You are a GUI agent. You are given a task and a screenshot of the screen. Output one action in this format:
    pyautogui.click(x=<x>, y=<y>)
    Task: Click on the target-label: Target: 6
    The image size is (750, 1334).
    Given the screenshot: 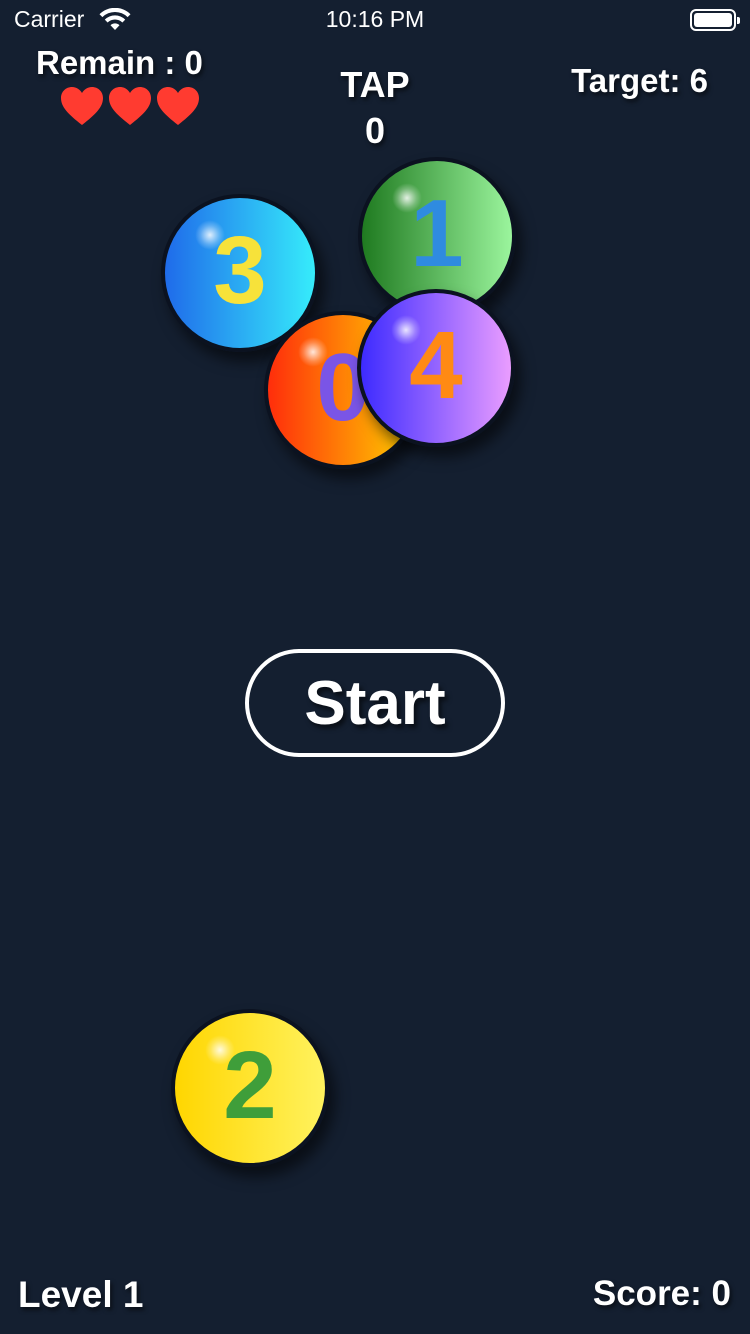 What is the action you would take?
    pyautogui.click(x=639, y=80)
    